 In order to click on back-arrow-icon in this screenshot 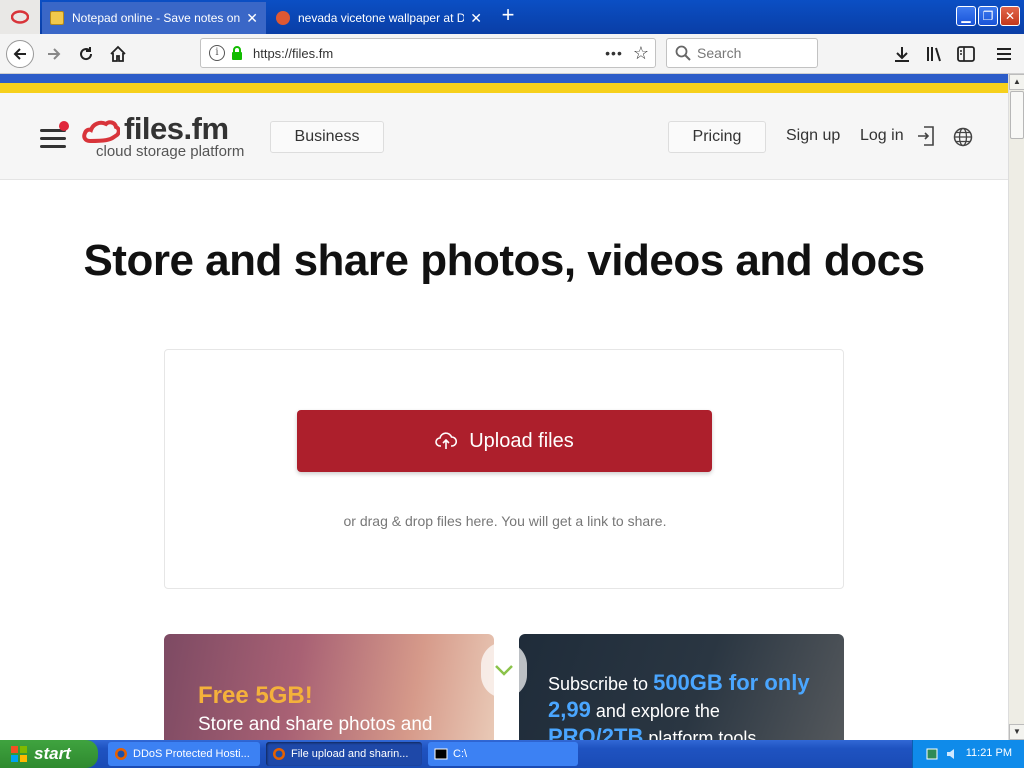, I will do `click(19, 54)`.